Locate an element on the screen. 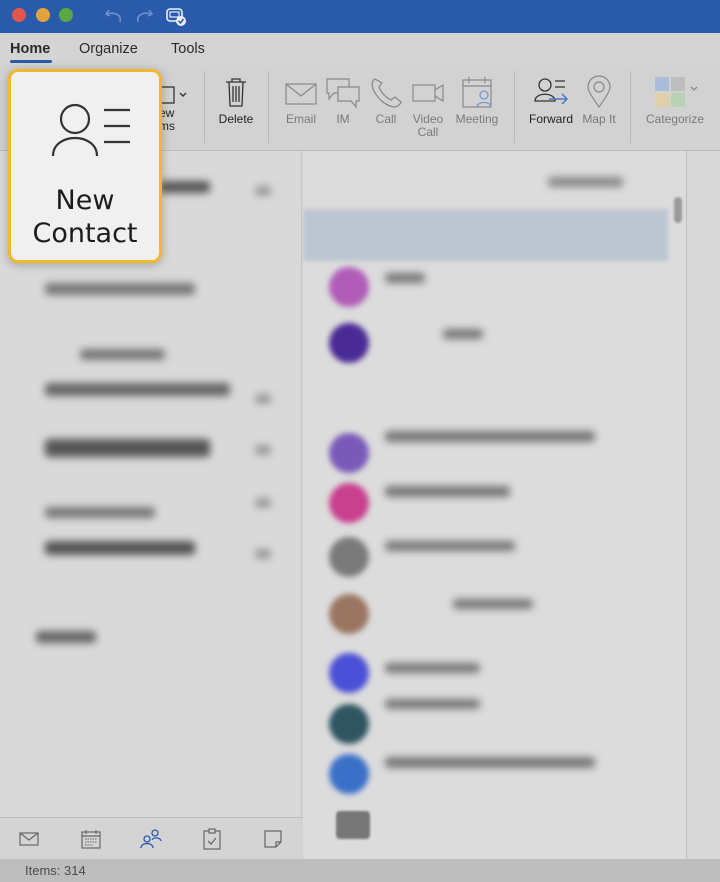  forward-contact-icon is located at coordinates (551, 91).